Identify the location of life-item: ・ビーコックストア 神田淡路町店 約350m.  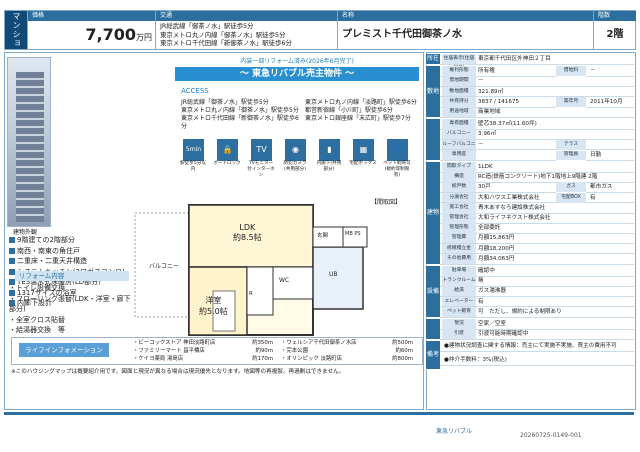
(203, 343).